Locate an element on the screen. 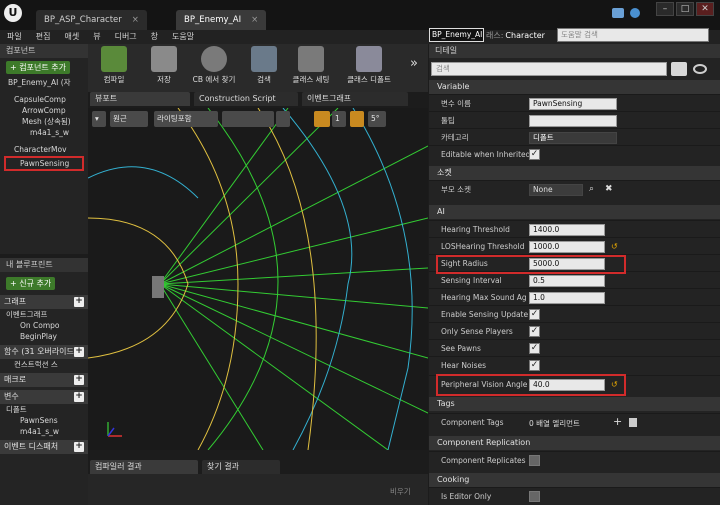 The image size is (720, 505). group-cooking: Cooking is located at coordinates (574, 480).